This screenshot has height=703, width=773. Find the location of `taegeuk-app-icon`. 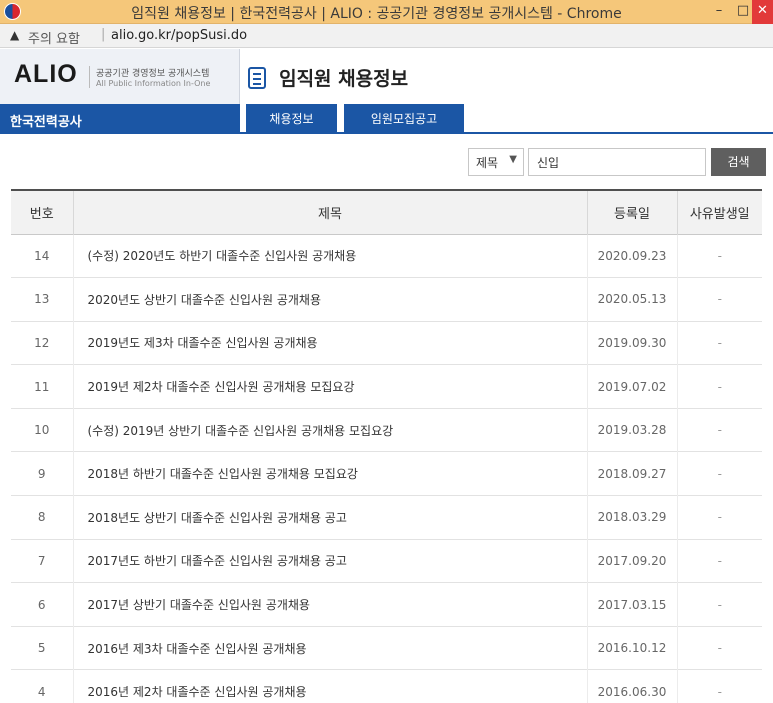

taegeuk-app-icon is located at coordinates (12, 11).